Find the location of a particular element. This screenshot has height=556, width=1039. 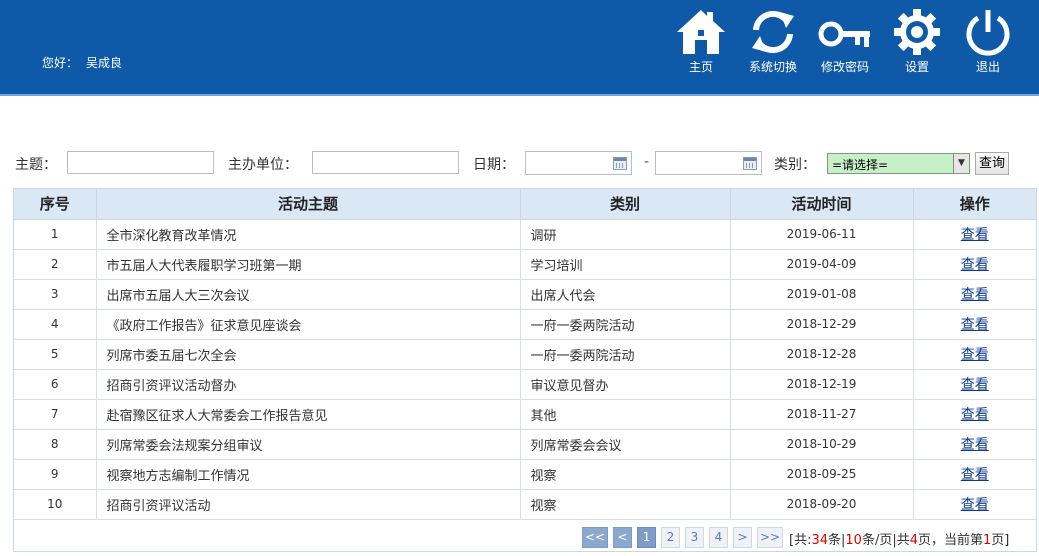

next-page-button: > is located at coordinates (742, 537).